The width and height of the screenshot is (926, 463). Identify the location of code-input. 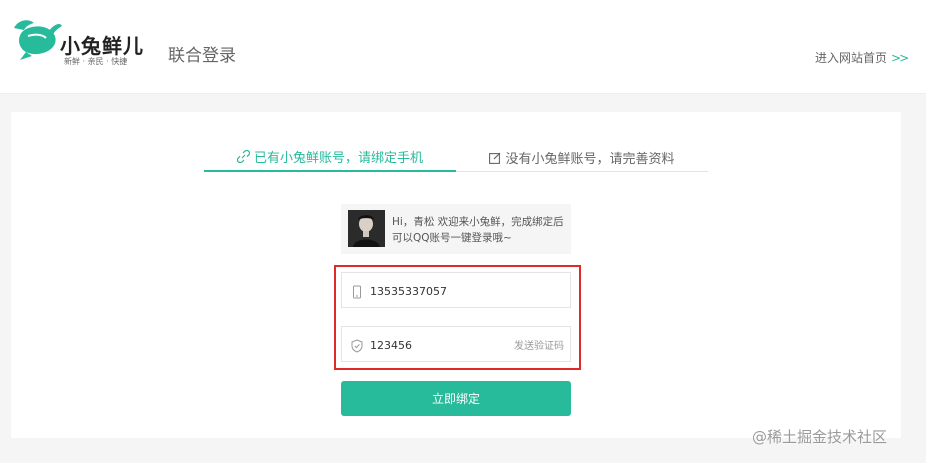
(445, 345).